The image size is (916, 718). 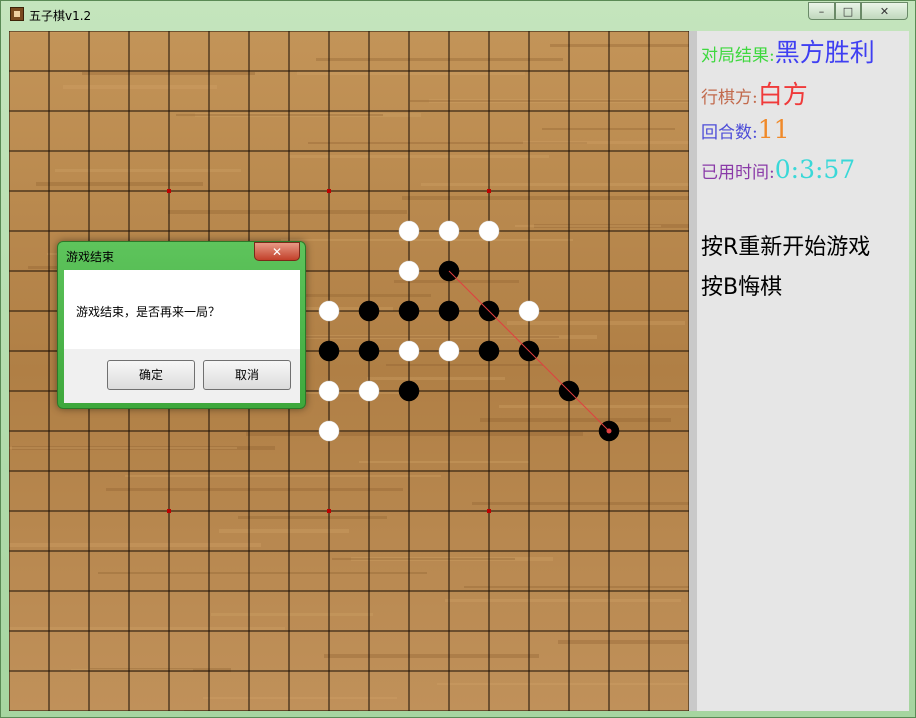 I want to click on game-over-dialog: 游戏结束 ✕ 游戏结束，是否再来一局？ 确定 取消, so click(x=181, y=325).